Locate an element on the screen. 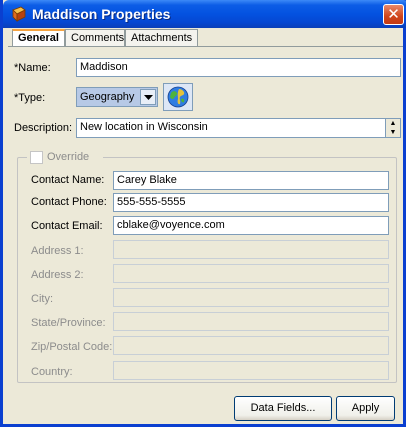  address2-field is located at coordinates (251, 273).